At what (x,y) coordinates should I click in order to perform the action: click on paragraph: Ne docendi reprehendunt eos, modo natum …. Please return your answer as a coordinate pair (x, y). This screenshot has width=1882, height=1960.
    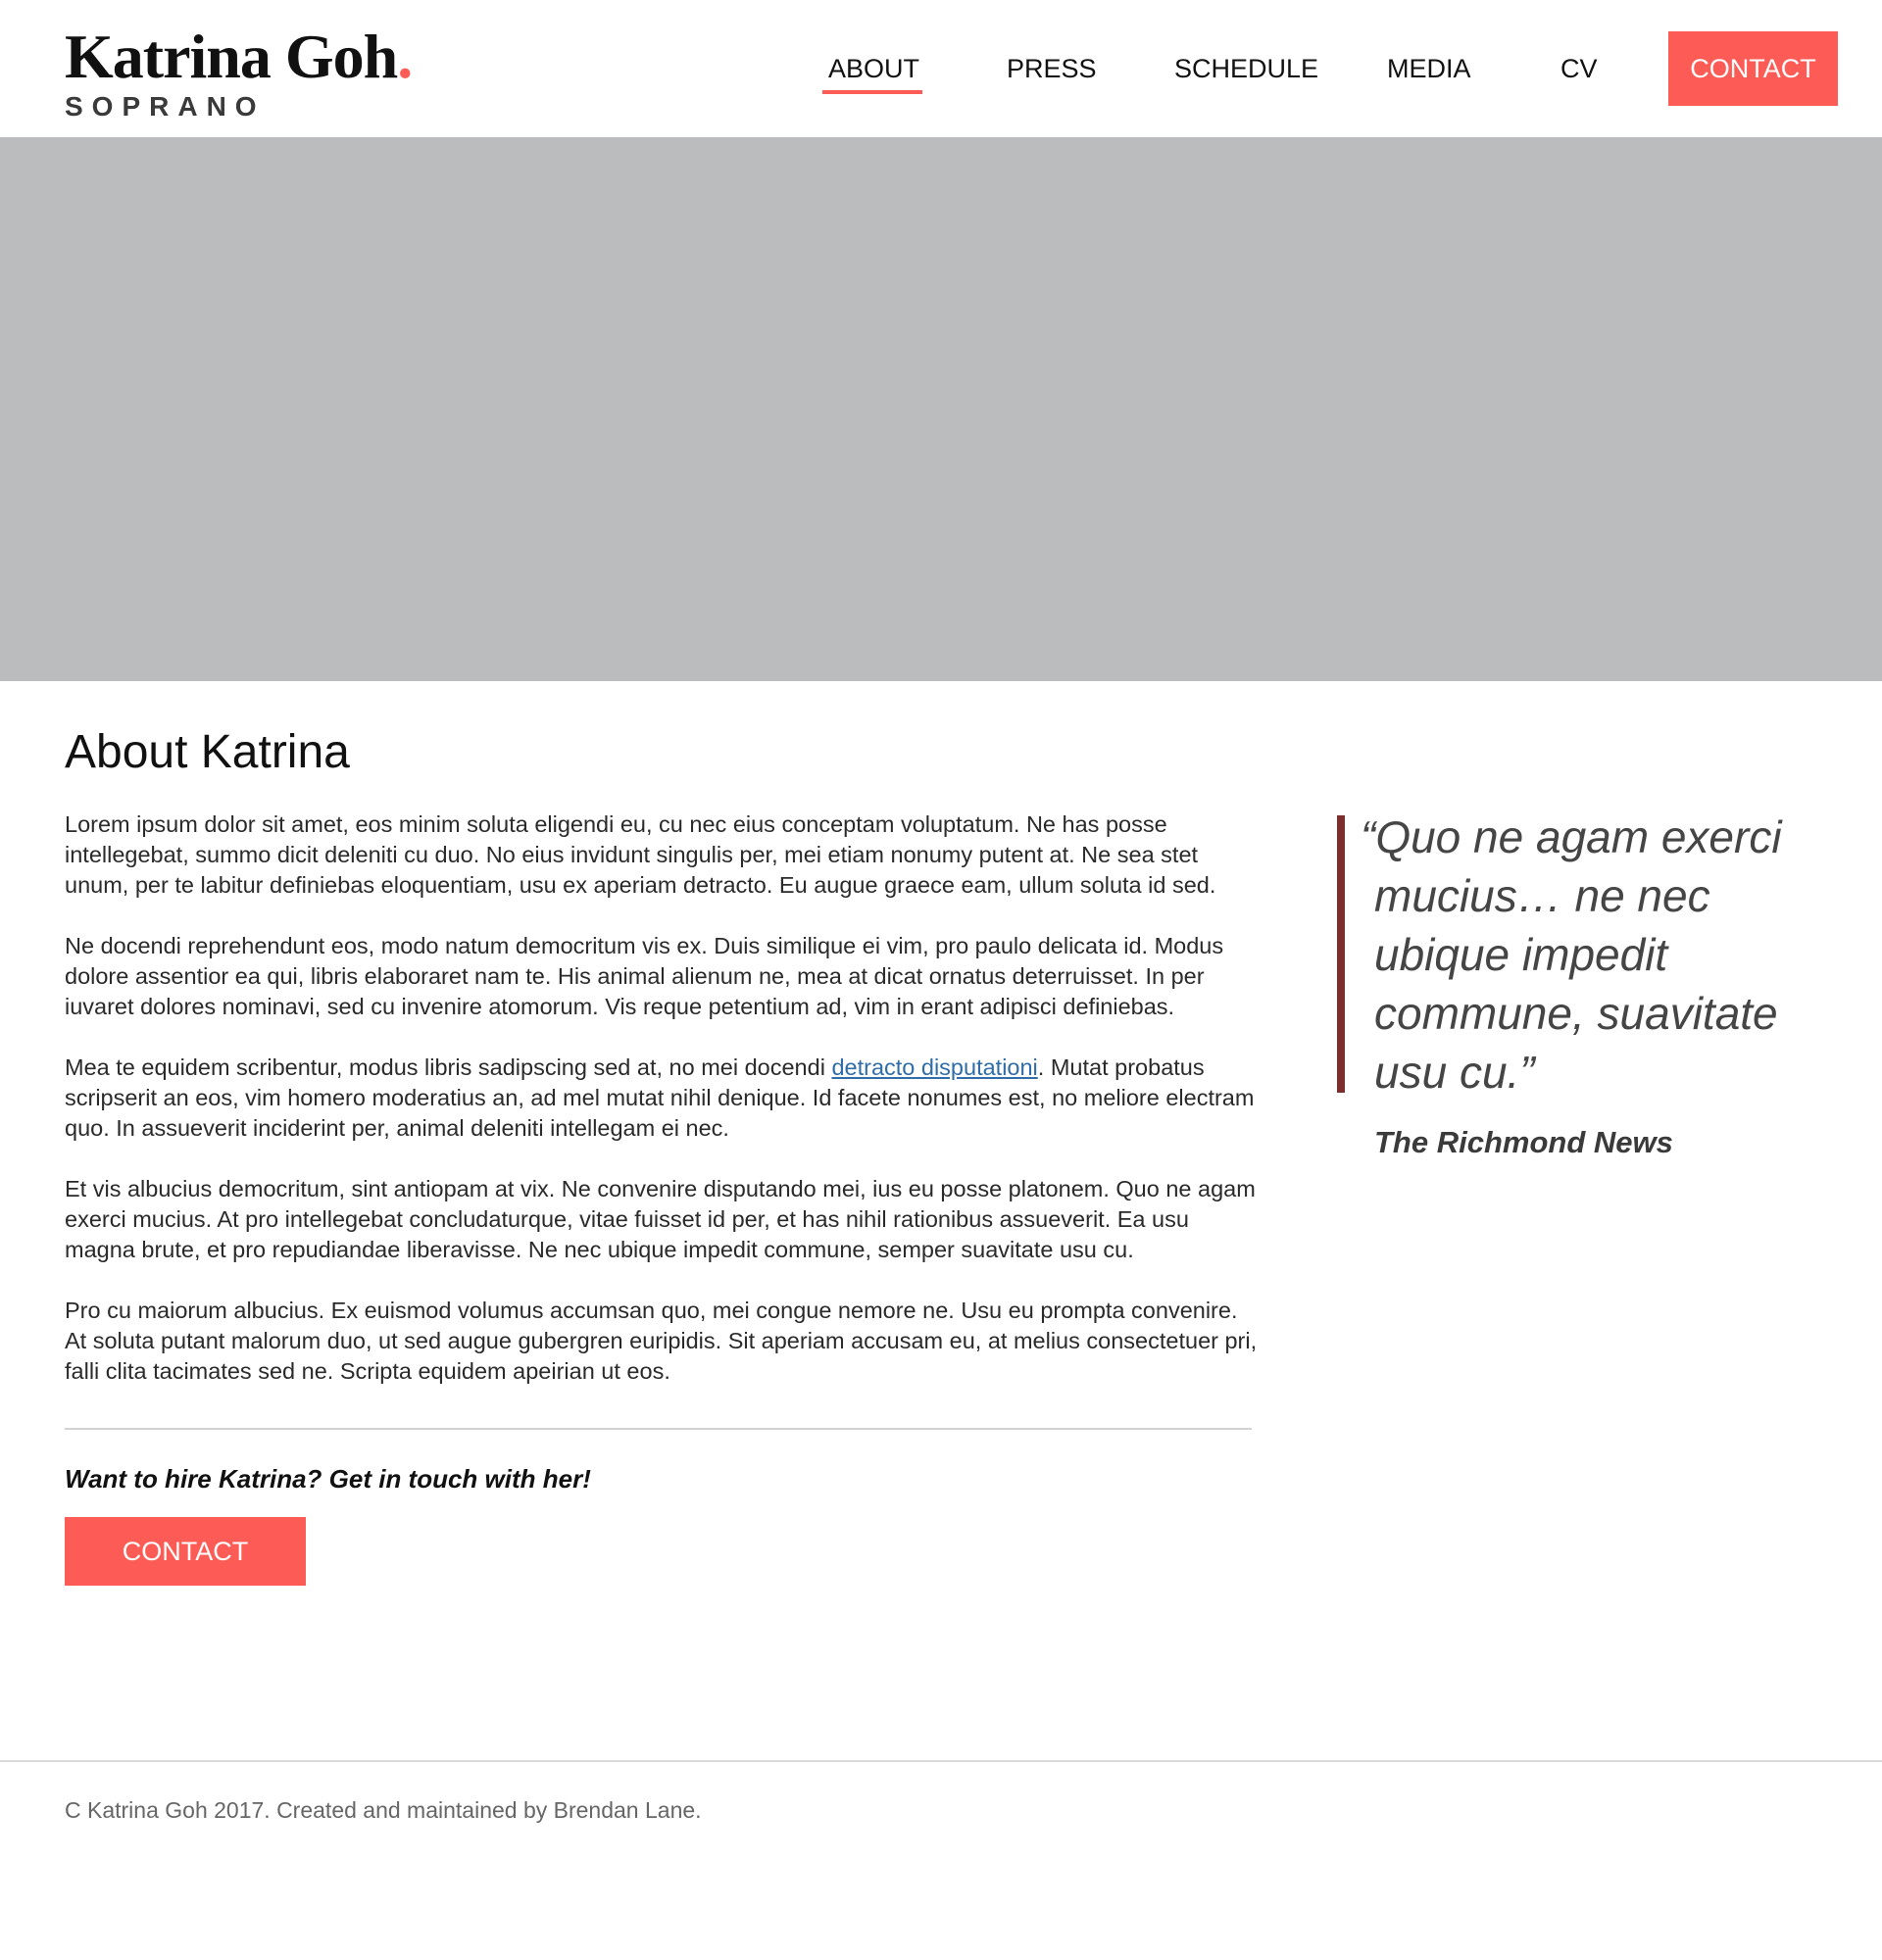
    Looking at the image, I should click on (645, 976).